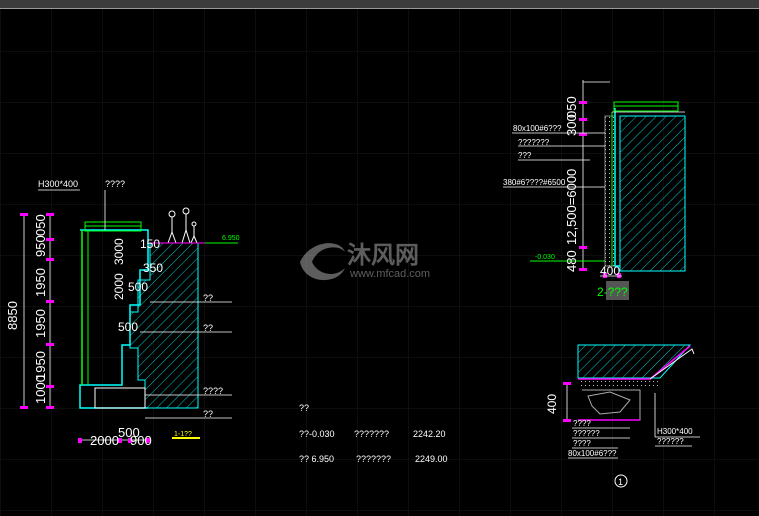 The height and width of the screenshot is (516, 759). Describe the element at coordinates (141, 440) in the screenshot. I see `left-bottom-dim-900: 900` at that location.